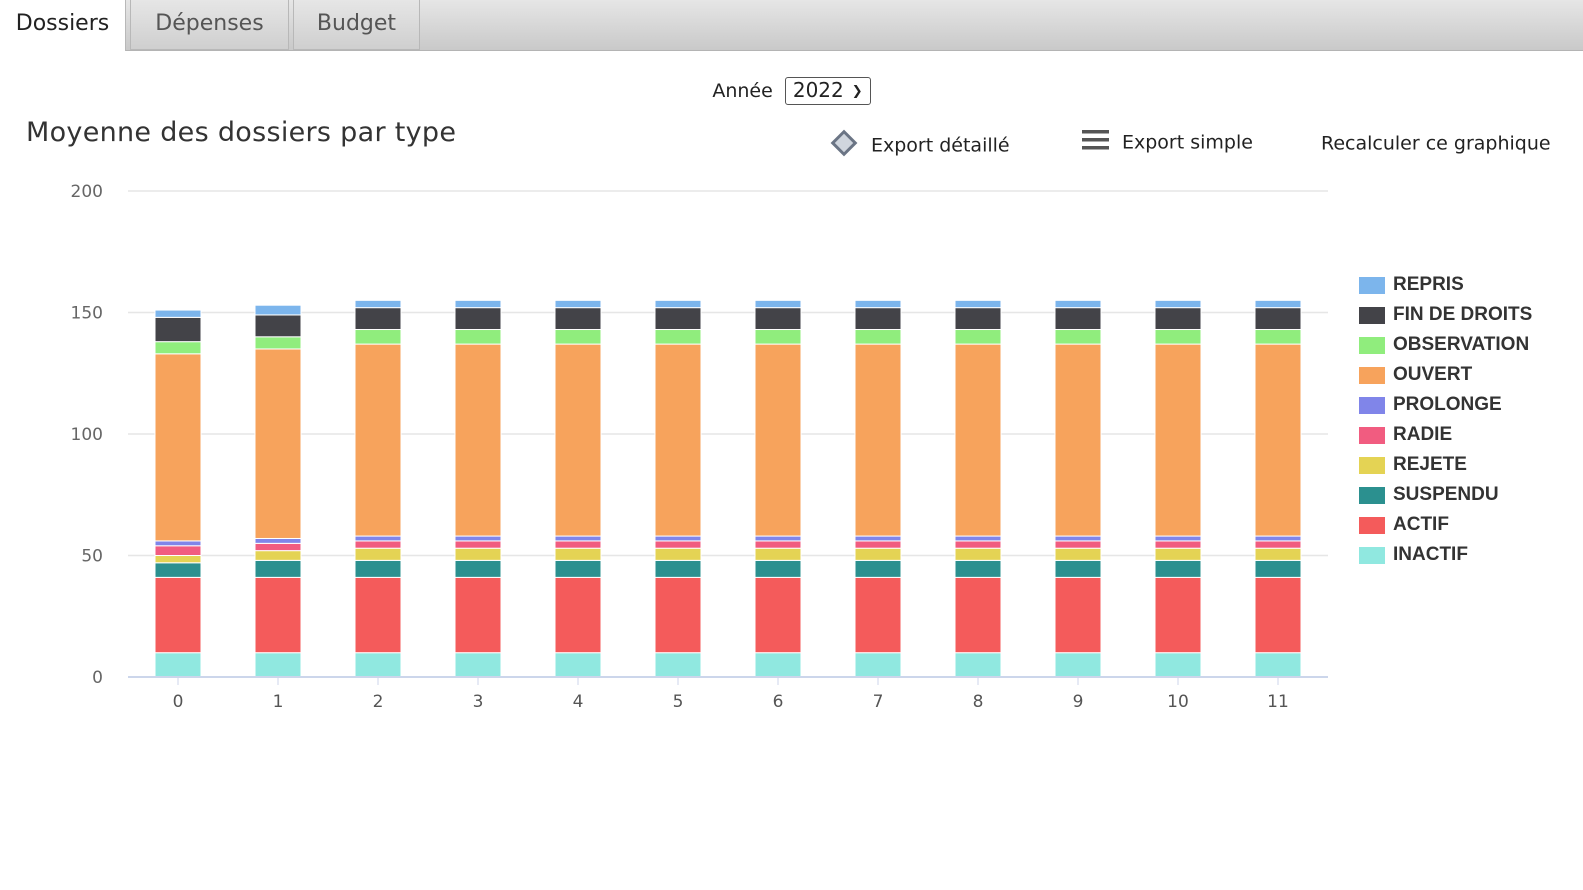 This screenshot has height=890, width=1583. What do you see at coordinates (1445, 405) in the screenshot?
I see `legend-item: PROLONGE` at bounding box center [1445, 405].